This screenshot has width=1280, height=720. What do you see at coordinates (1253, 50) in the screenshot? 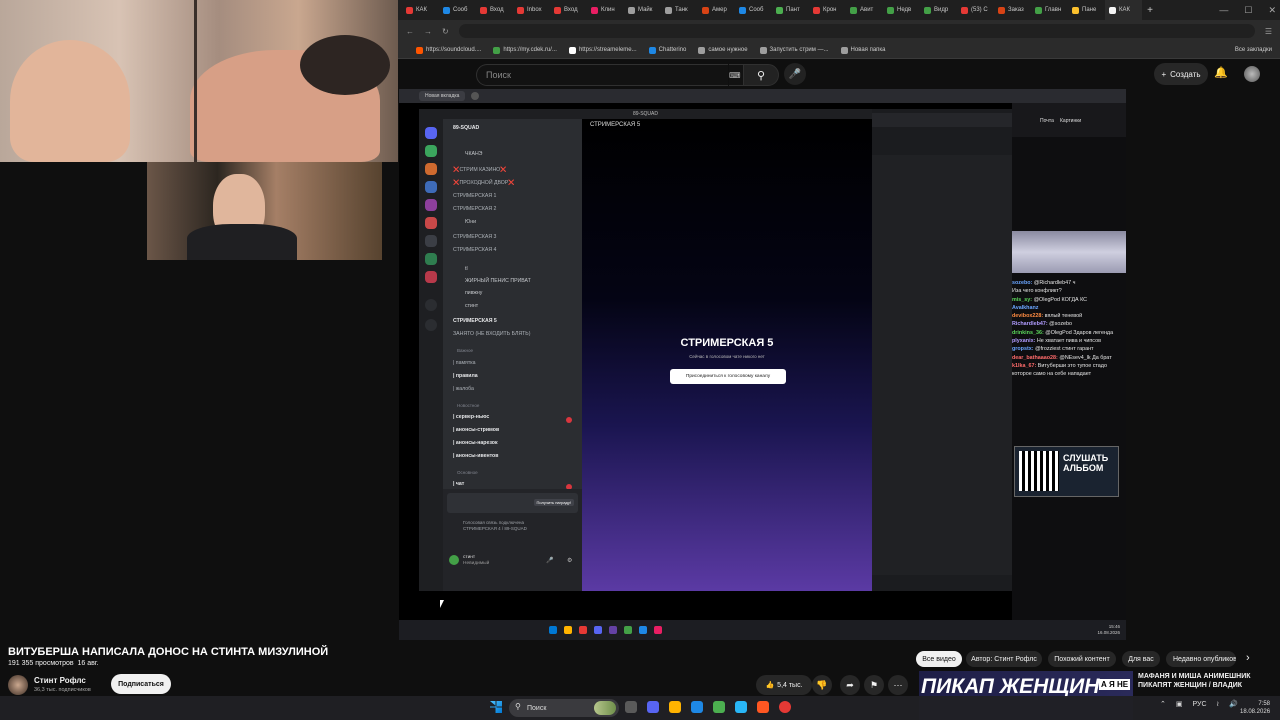
I see `all-bookmarks: Все закладки` at bounding box center [1253, 50].